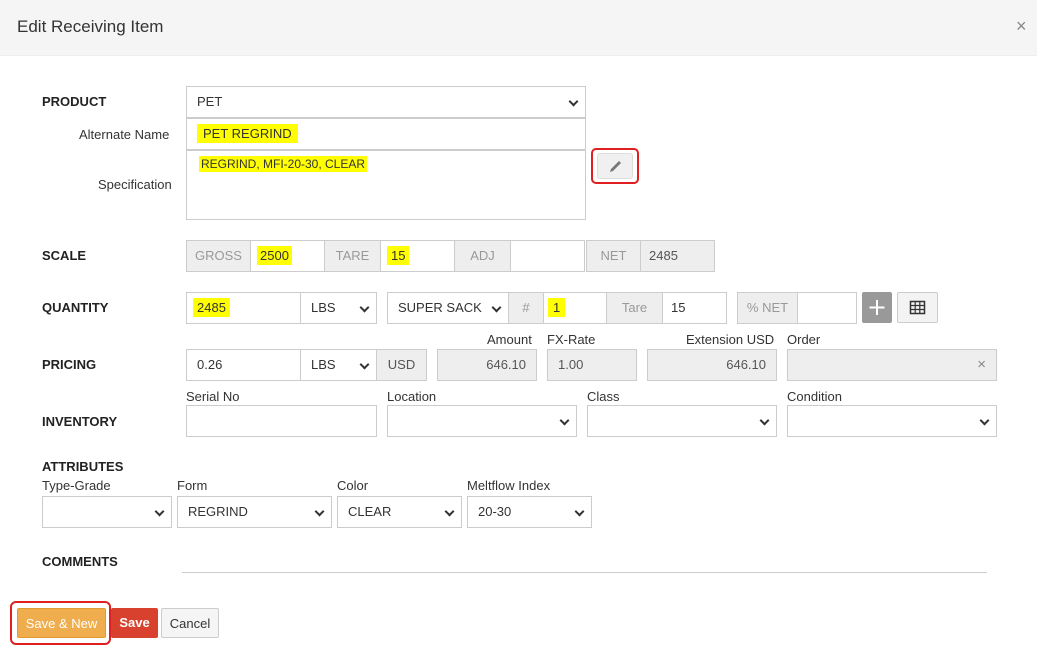 This screenshot has width=1037, height=662. Describe the element at coordinates (76, 485) in the screenshot. I see `type-grade-label: Type-Grade` at that location.